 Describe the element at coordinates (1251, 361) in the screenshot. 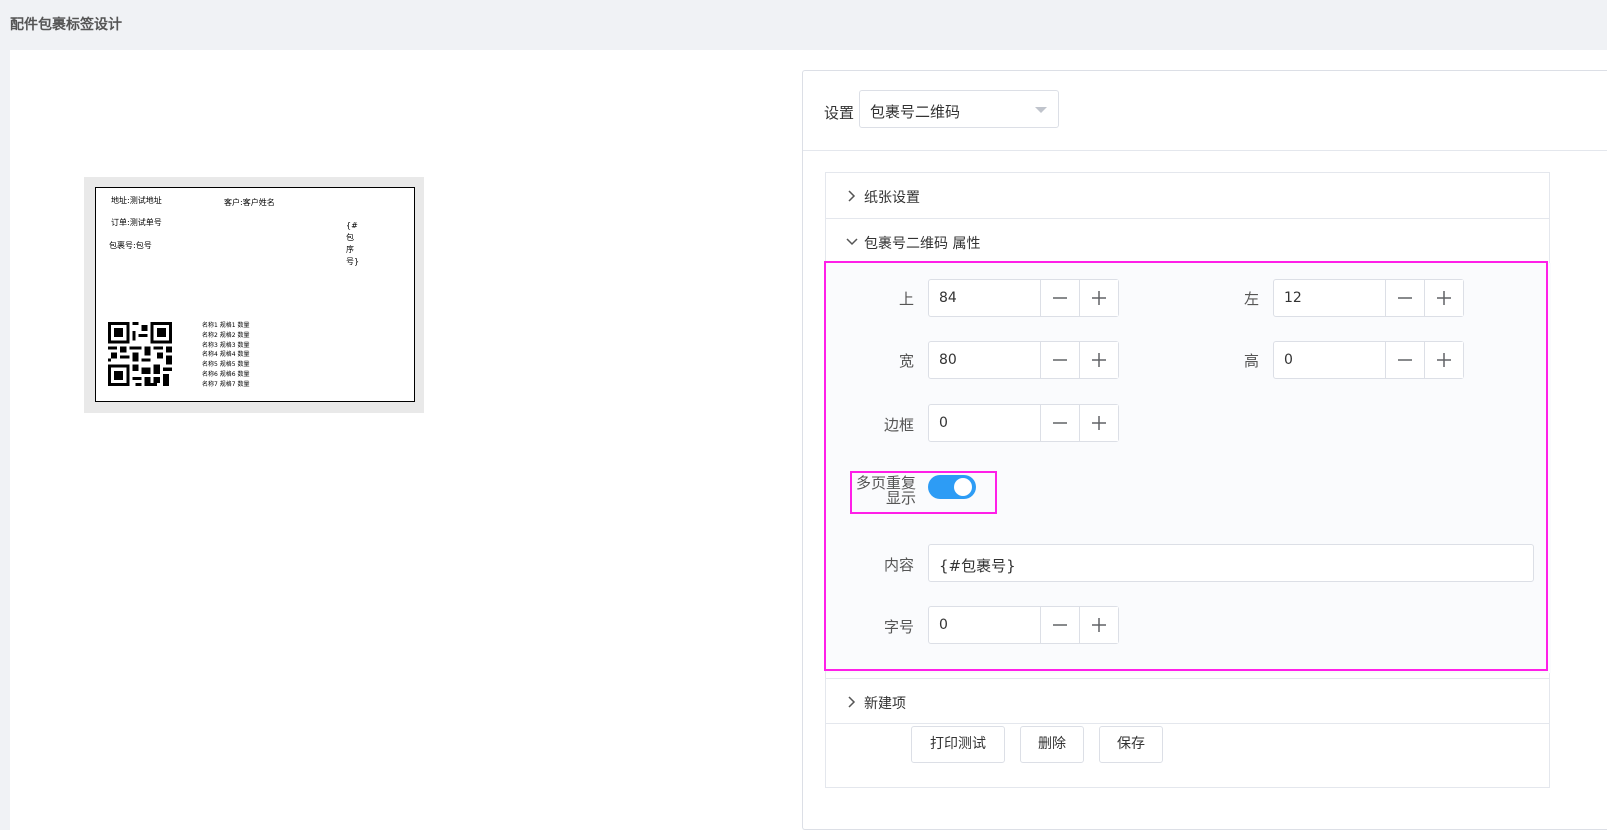

I see `field-height-label: 高` at that location.